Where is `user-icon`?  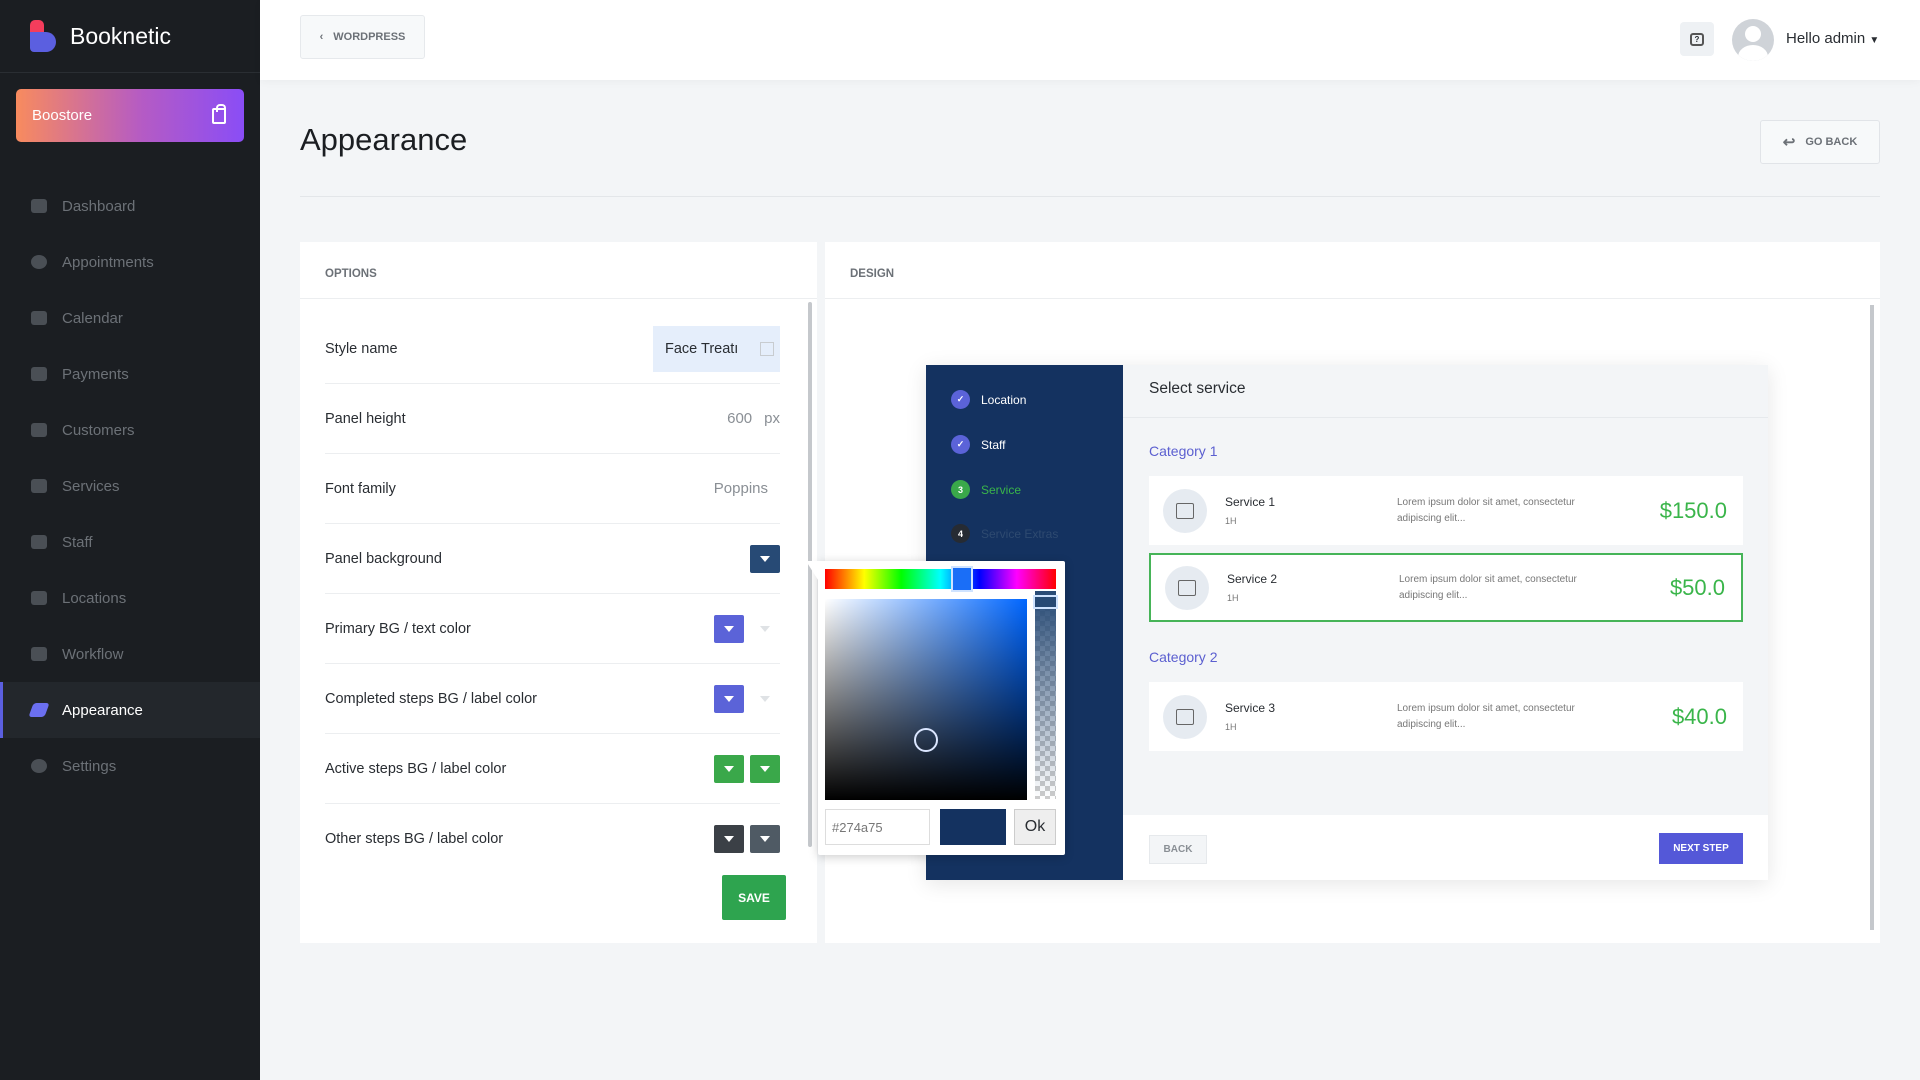 user-icon is located at coordinates (39, 542).